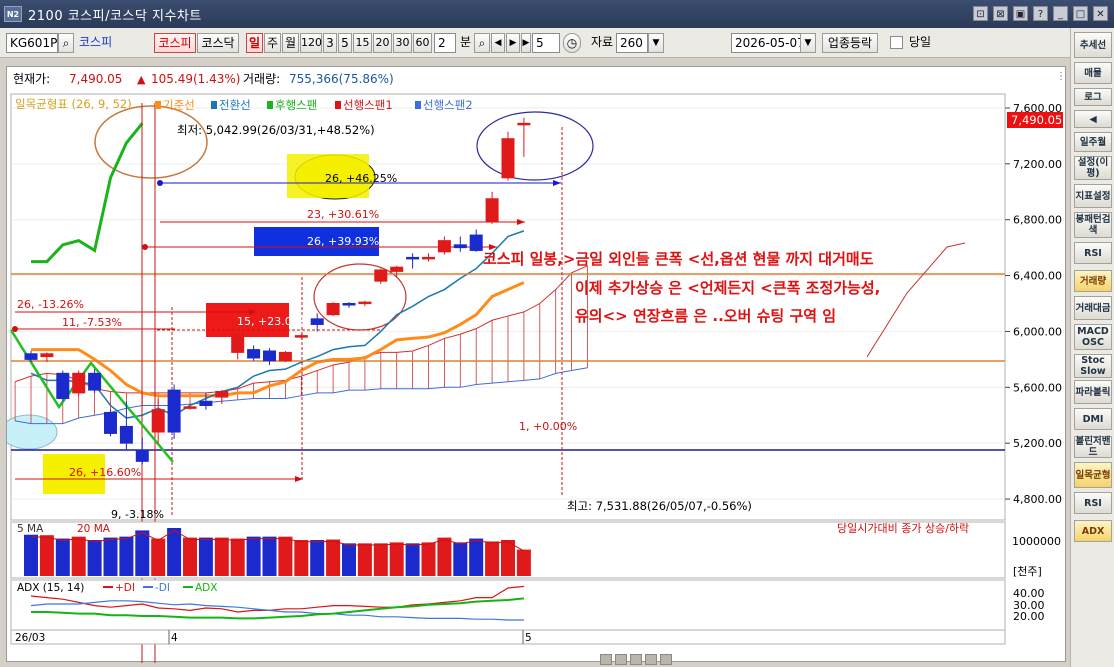 The image size is (1114, 667). I want to click on data-label: 자료, so click(602, 42).